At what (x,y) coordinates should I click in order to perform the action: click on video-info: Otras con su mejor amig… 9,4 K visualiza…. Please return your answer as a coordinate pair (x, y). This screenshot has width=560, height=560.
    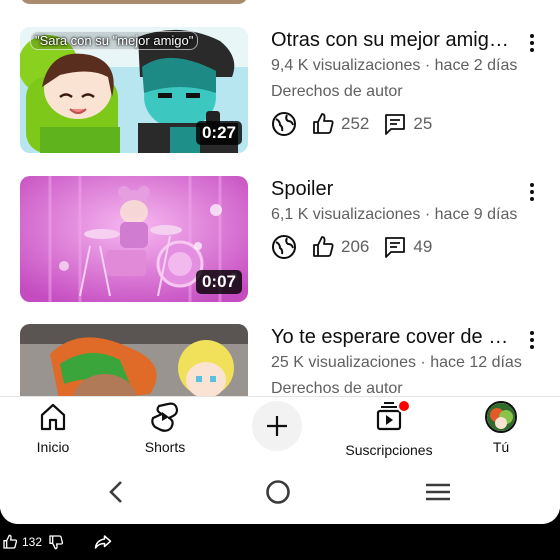
    Looking at the image, I should click on (396, 83).